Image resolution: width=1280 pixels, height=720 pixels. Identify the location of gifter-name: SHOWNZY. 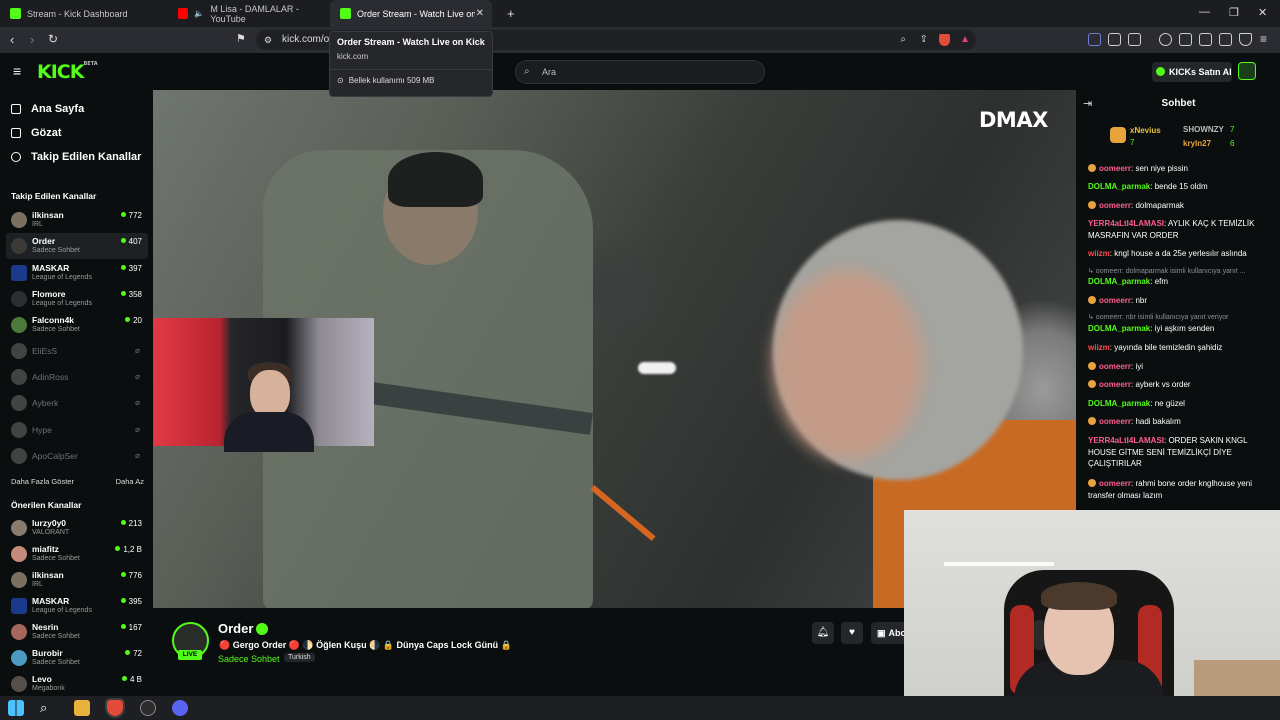
(1203, 129).